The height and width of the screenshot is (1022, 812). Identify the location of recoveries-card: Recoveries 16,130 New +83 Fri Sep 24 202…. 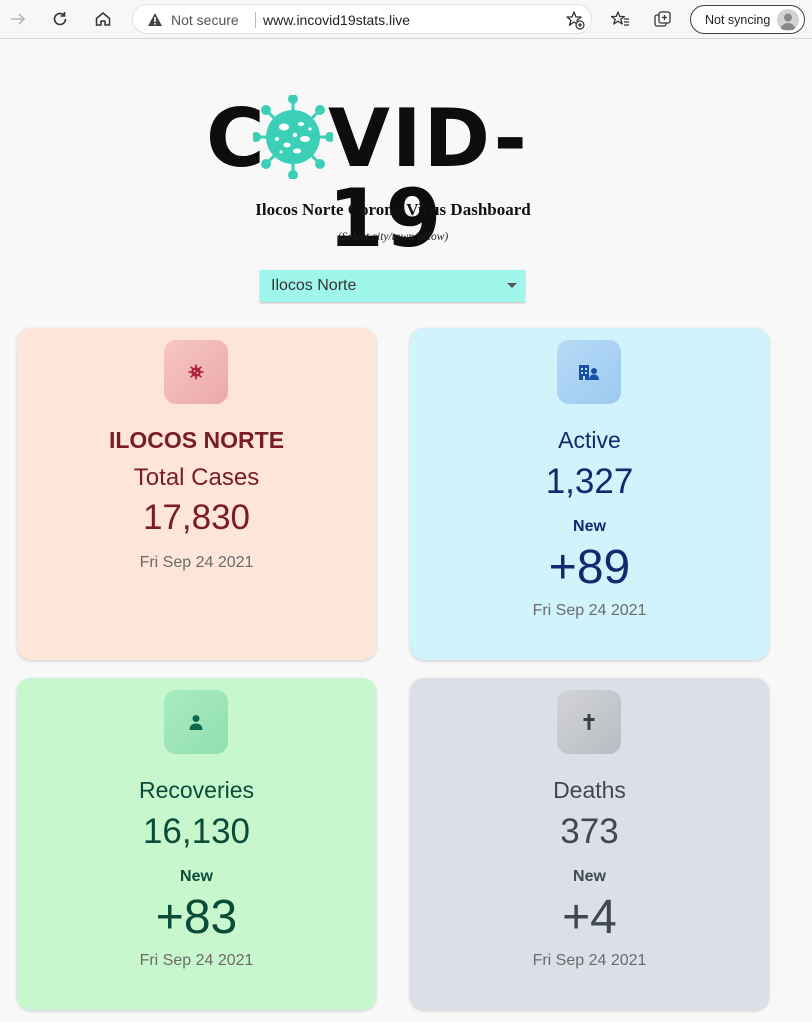
(196, 844).